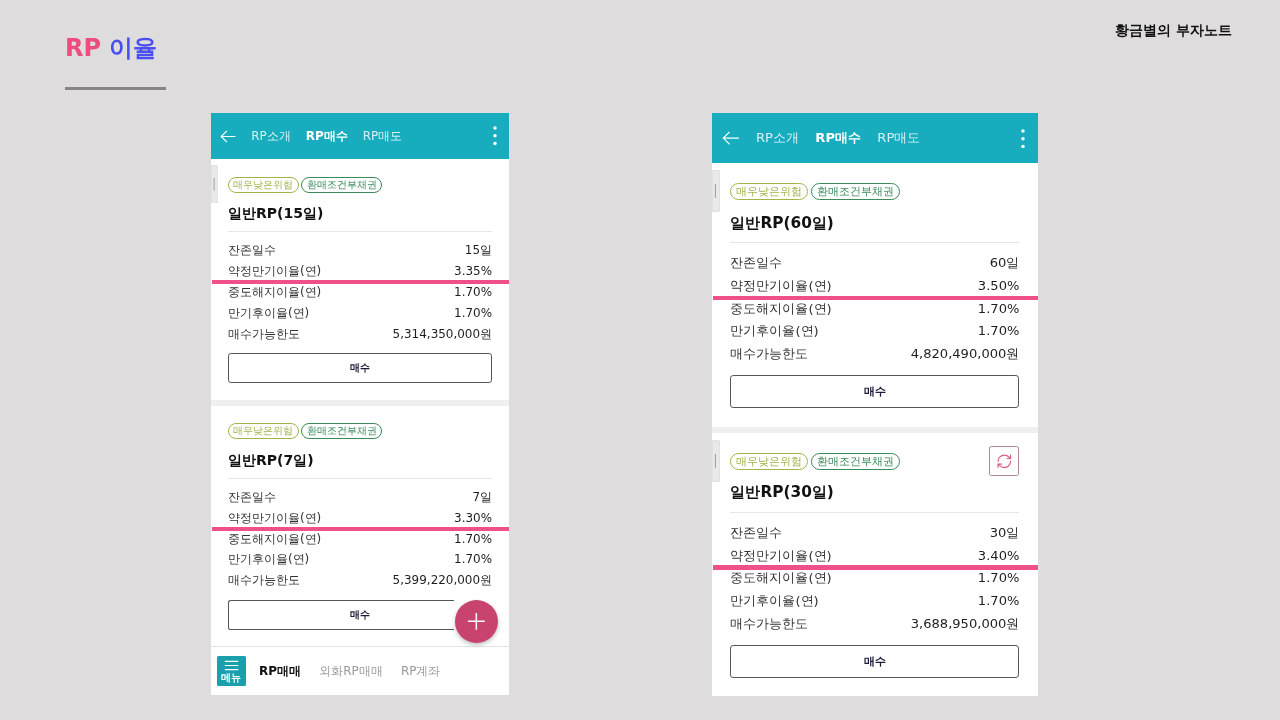 The image size is (1280, 720). Describe the element at coordinates (476, 621) in the screenshot. I see `plus-icon` at that location.